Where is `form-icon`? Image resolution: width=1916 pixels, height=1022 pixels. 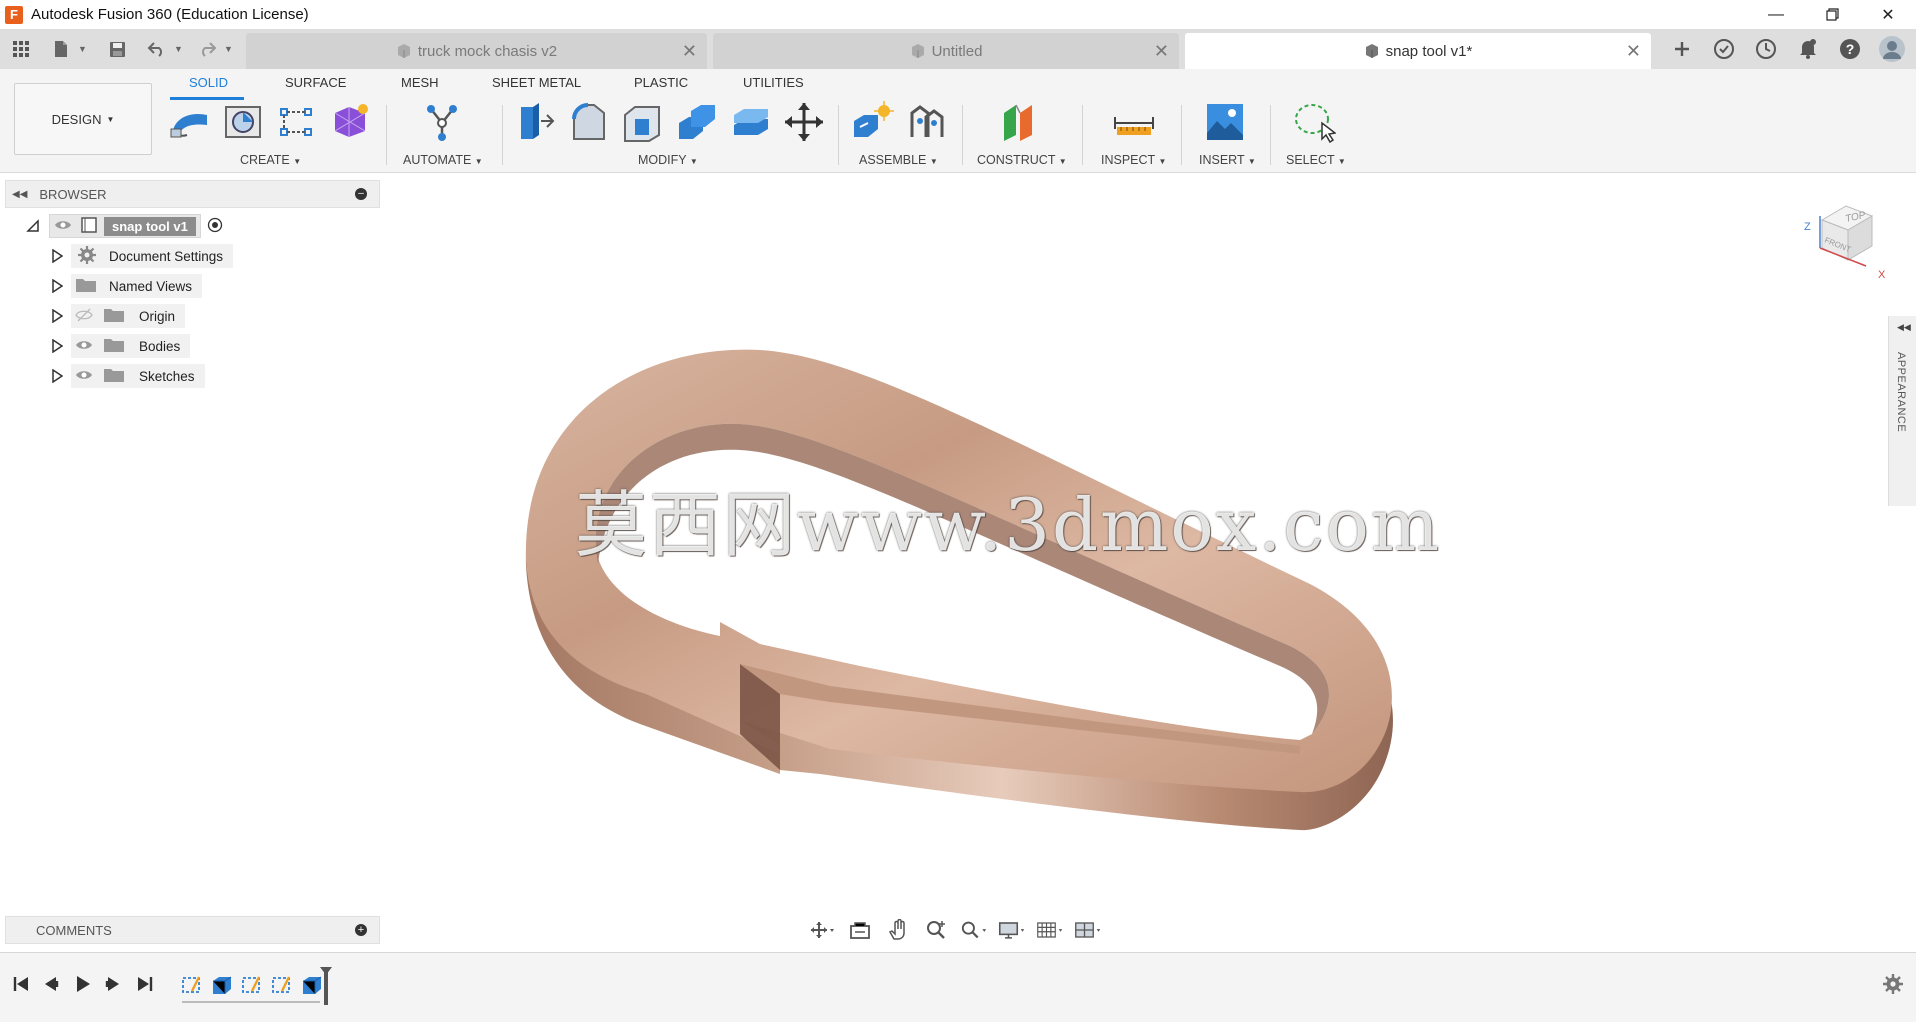
form-icon is located at coordinates (350, 122).